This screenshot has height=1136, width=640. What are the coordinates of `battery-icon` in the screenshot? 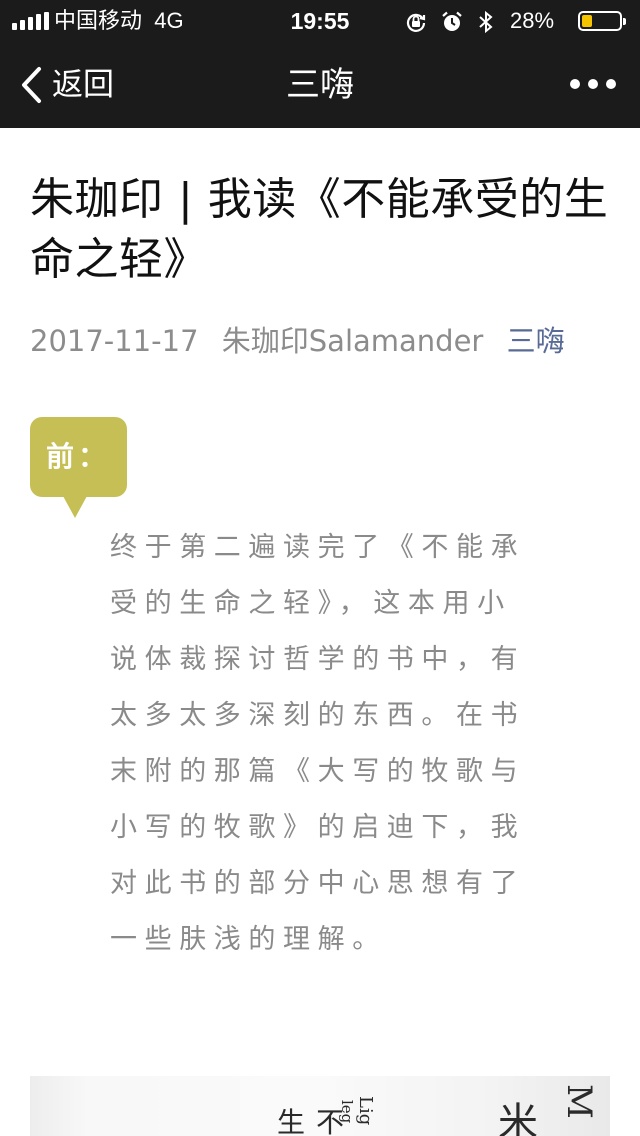 It's located at (600, 21).